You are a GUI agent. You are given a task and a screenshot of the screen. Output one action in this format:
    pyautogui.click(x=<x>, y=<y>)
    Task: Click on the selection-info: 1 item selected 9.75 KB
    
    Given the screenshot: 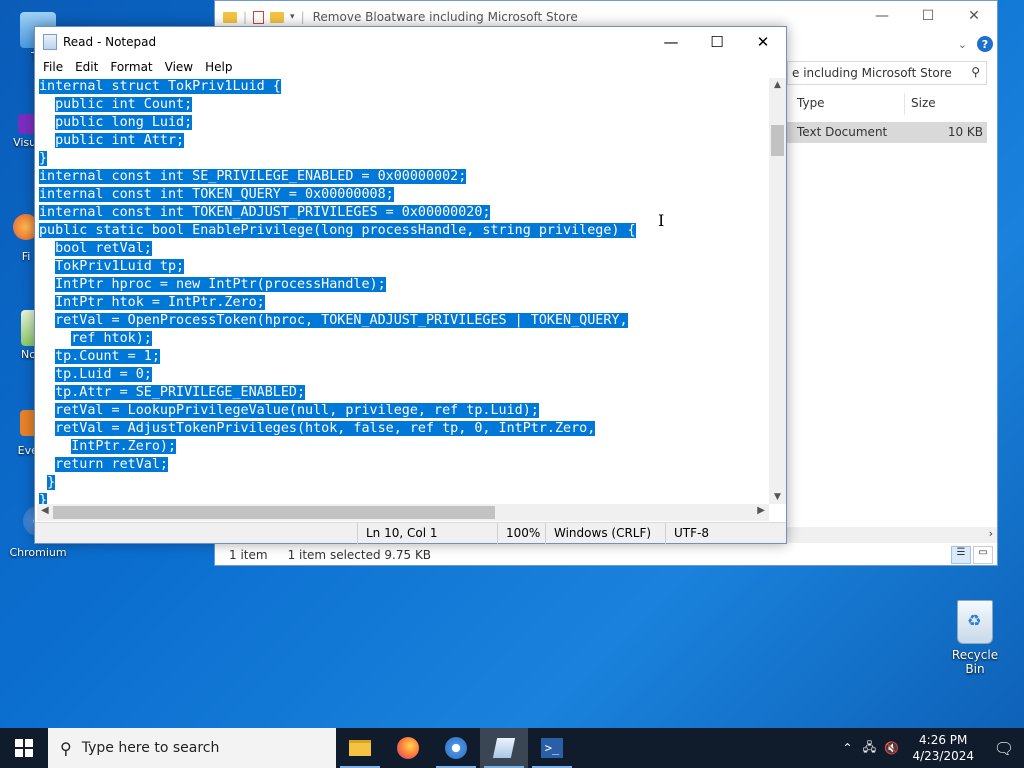 What is the action you would take?
    pyautogui.click(x=359, y=555)
    